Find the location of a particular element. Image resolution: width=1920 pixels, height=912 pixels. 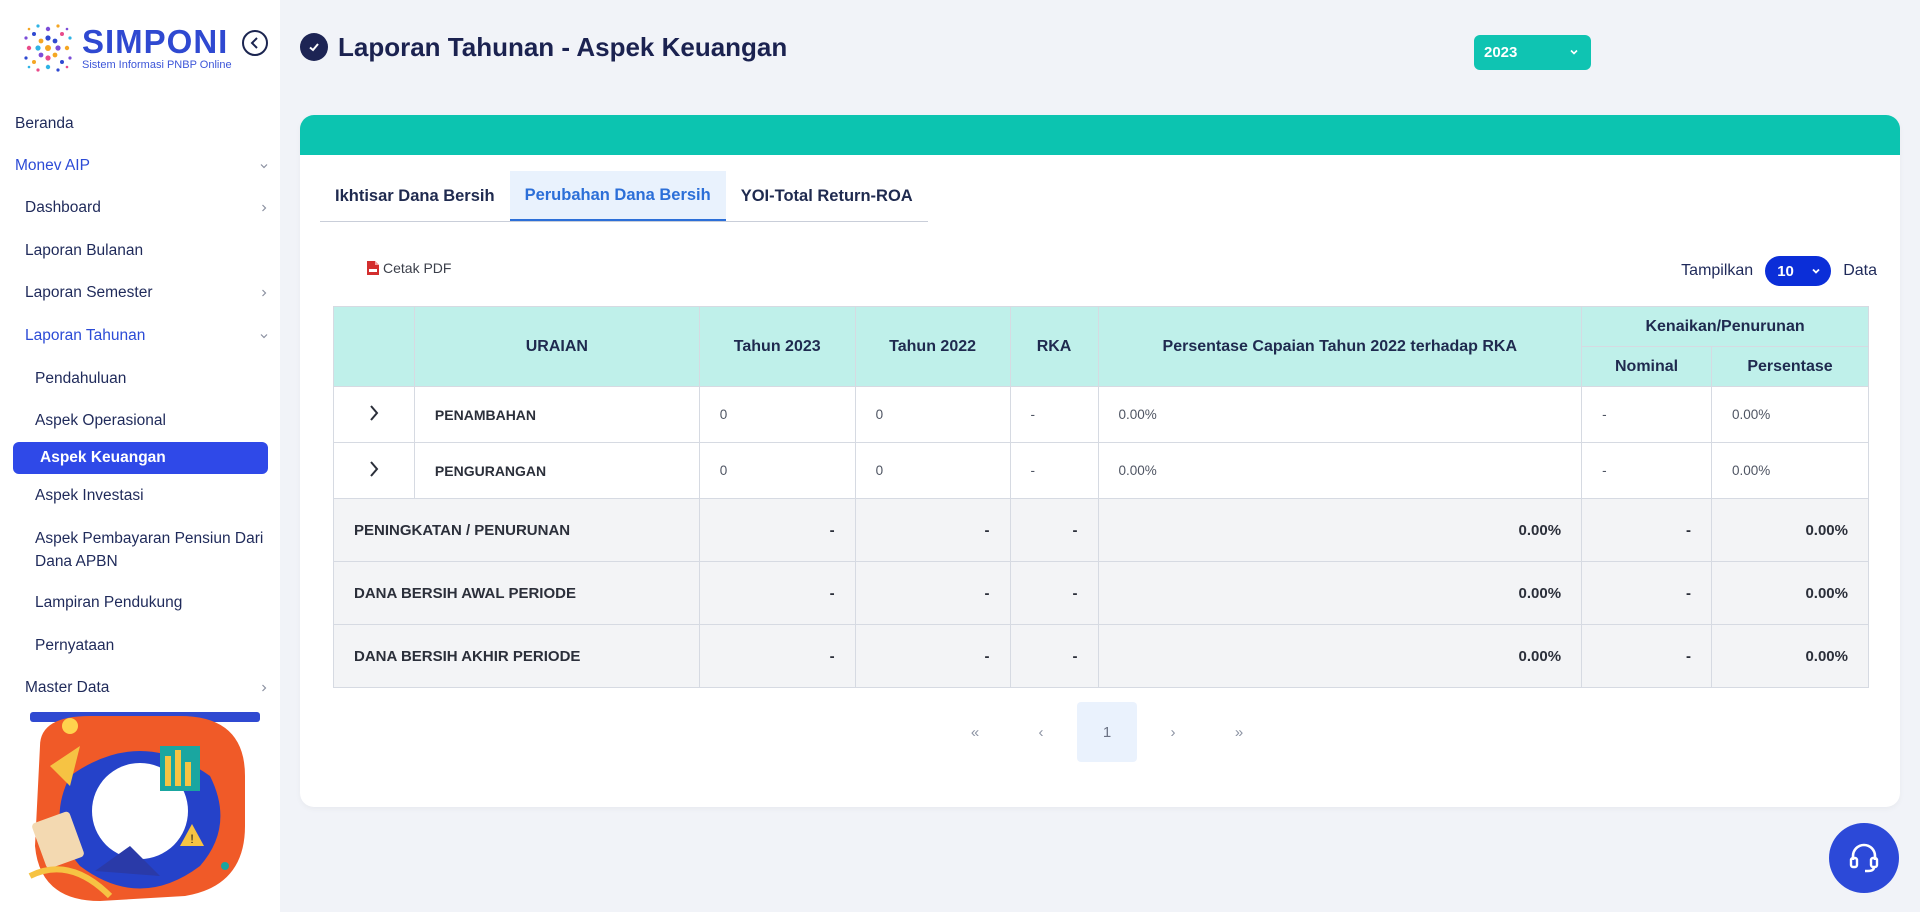

tab-perubahan-dana-bersih: Perubahan Dana Bersih is located at coordinates (617, 196).